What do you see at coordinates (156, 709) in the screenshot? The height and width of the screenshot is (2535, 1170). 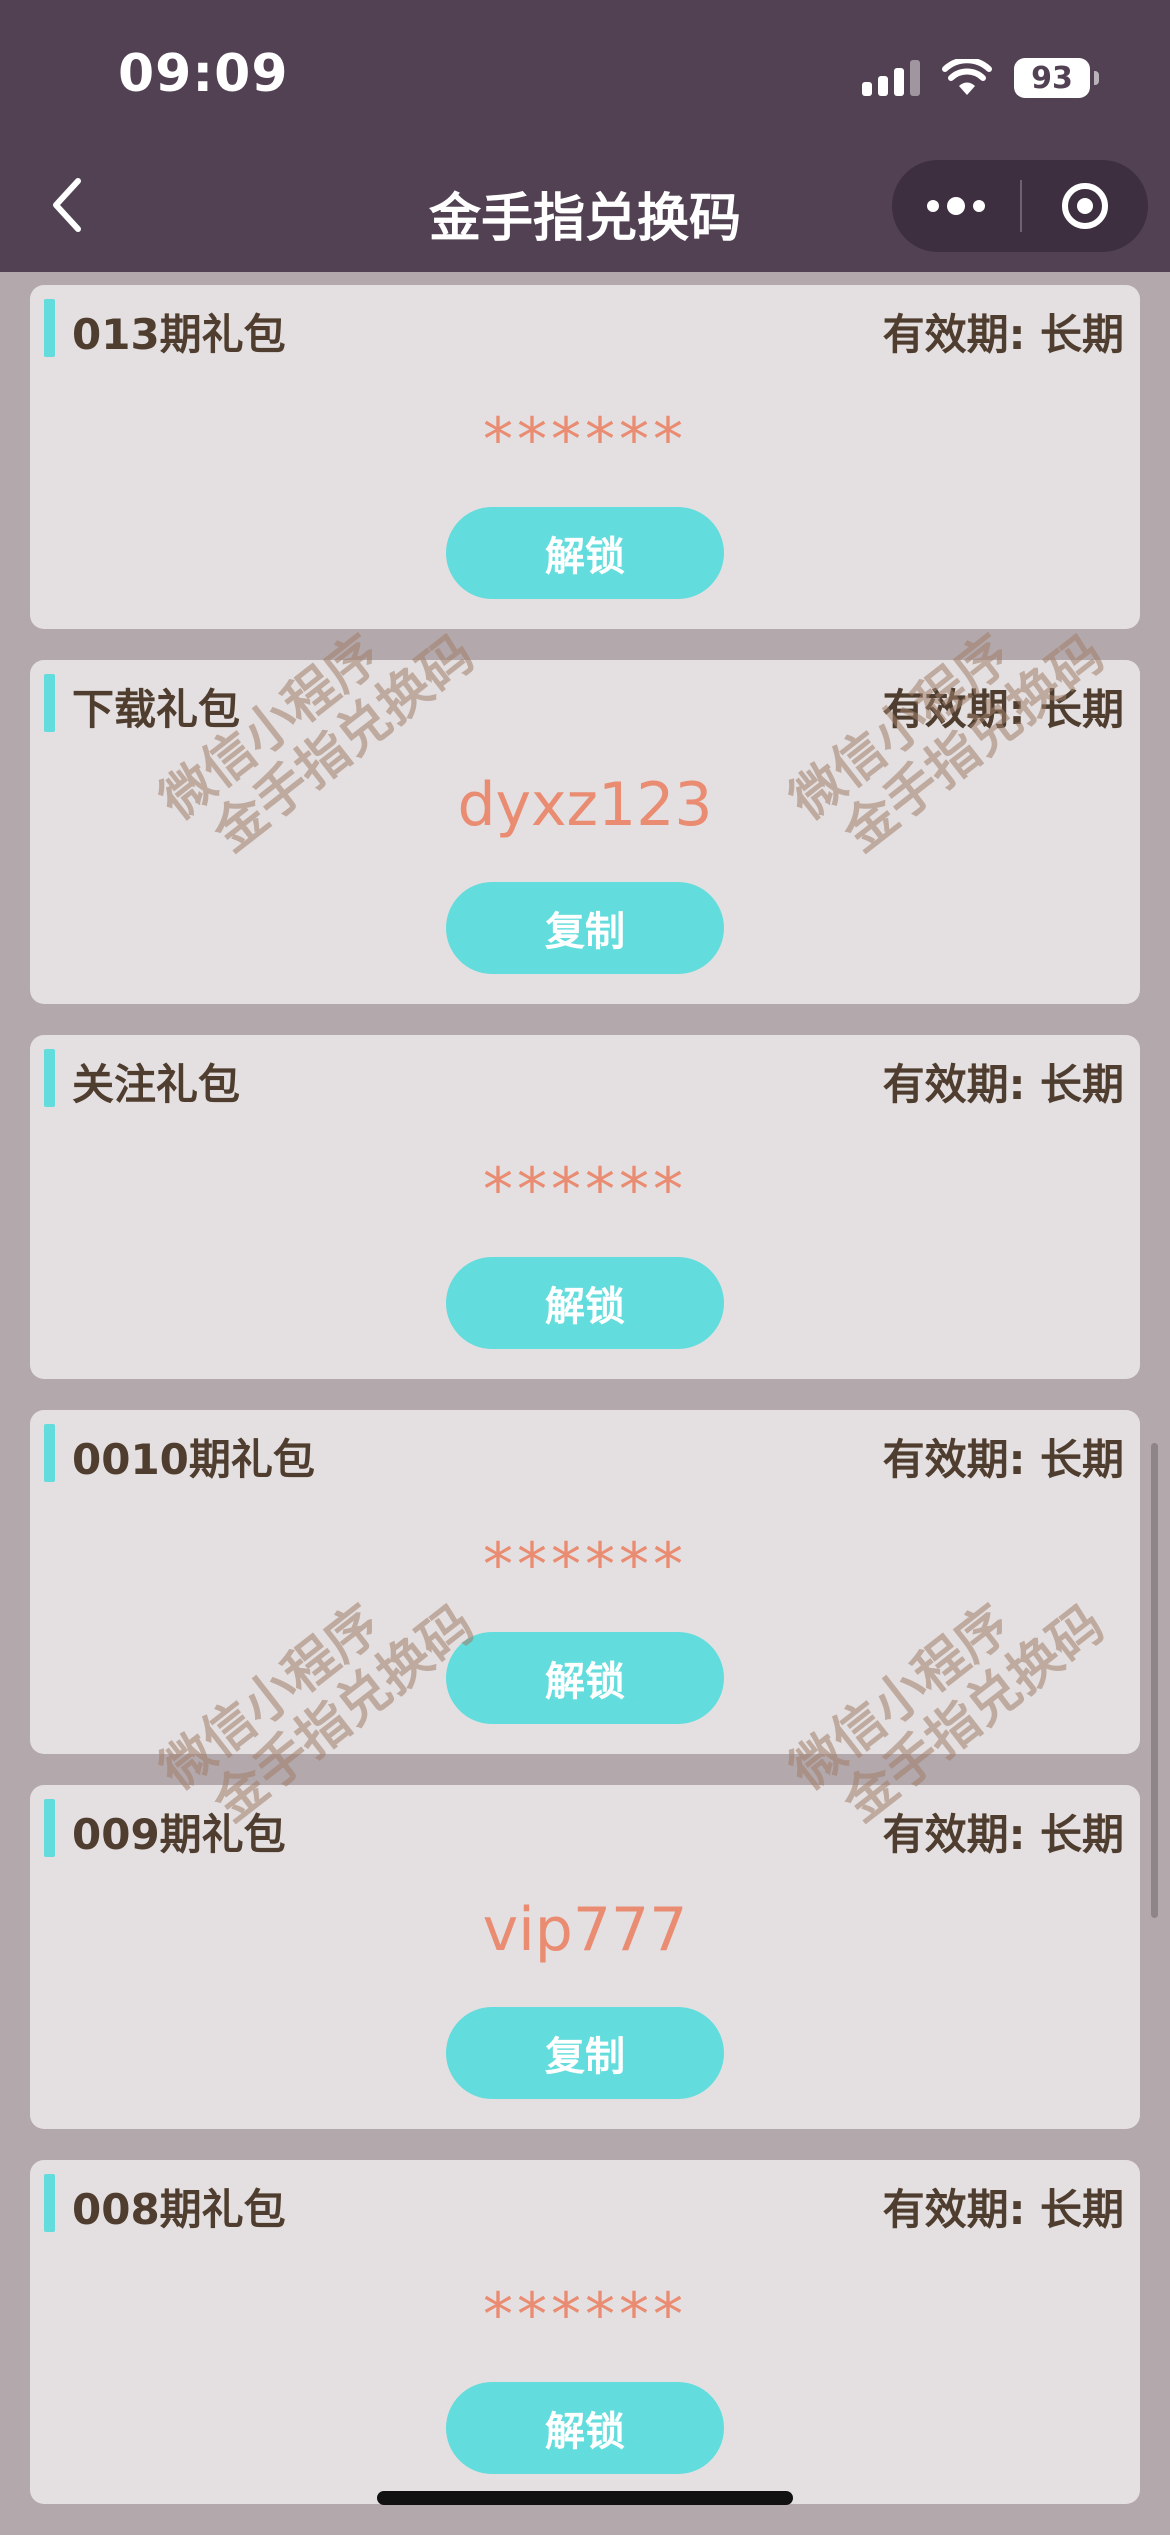 I see `gift-title: 下载礼包` at bounding box center [156, 709].